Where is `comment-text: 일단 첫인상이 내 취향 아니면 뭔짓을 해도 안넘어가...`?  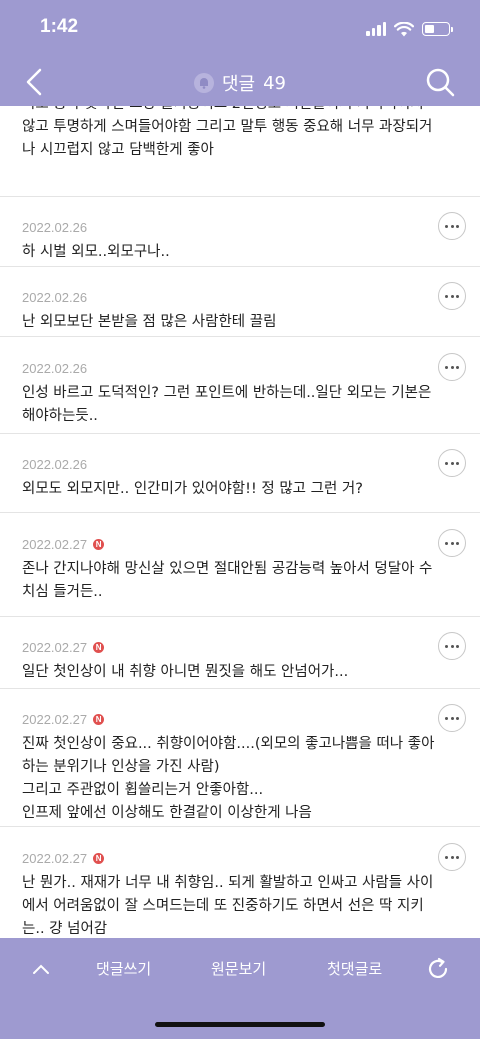 comment-text: 일단 첫인상이 내 취향 아니면 뭔짓을 해도 안넘어가... is located at coordinates (185, 672).